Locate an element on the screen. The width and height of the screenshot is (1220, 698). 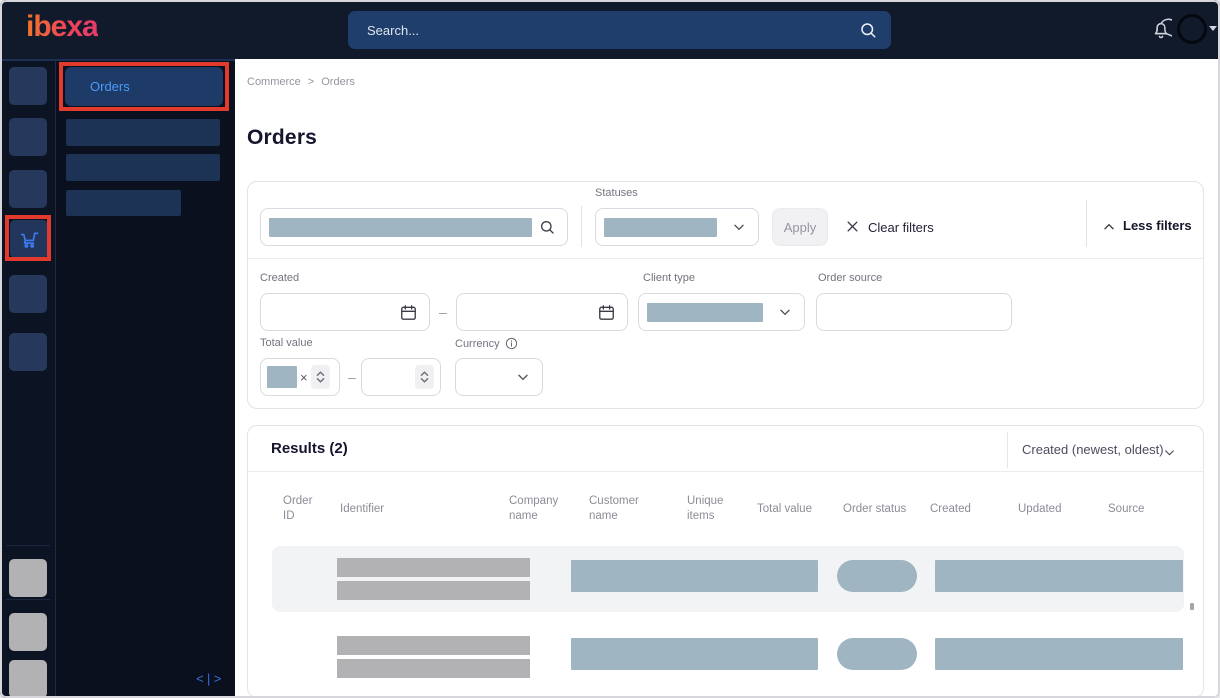
results-header-divider is located at coordinates (1007, 450).